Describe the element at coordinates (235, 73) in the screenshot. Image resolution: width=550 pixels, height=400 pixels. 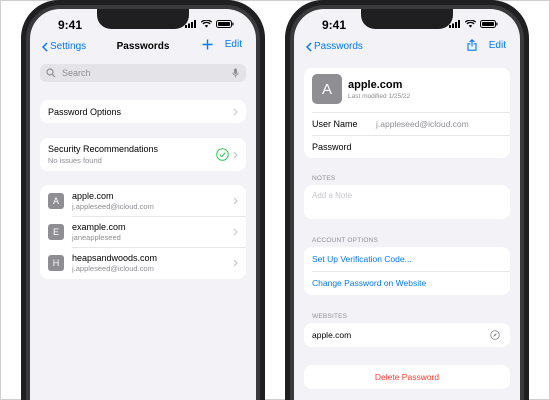
I see `microphone-icon` at that location.